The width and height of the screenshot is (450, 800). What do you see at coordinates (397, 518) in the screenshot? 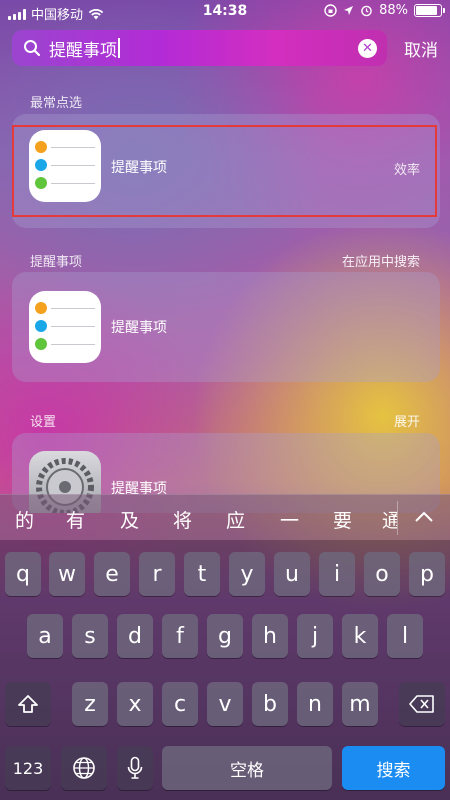
I see `candidate-divider` at bounding box center [397, 518].